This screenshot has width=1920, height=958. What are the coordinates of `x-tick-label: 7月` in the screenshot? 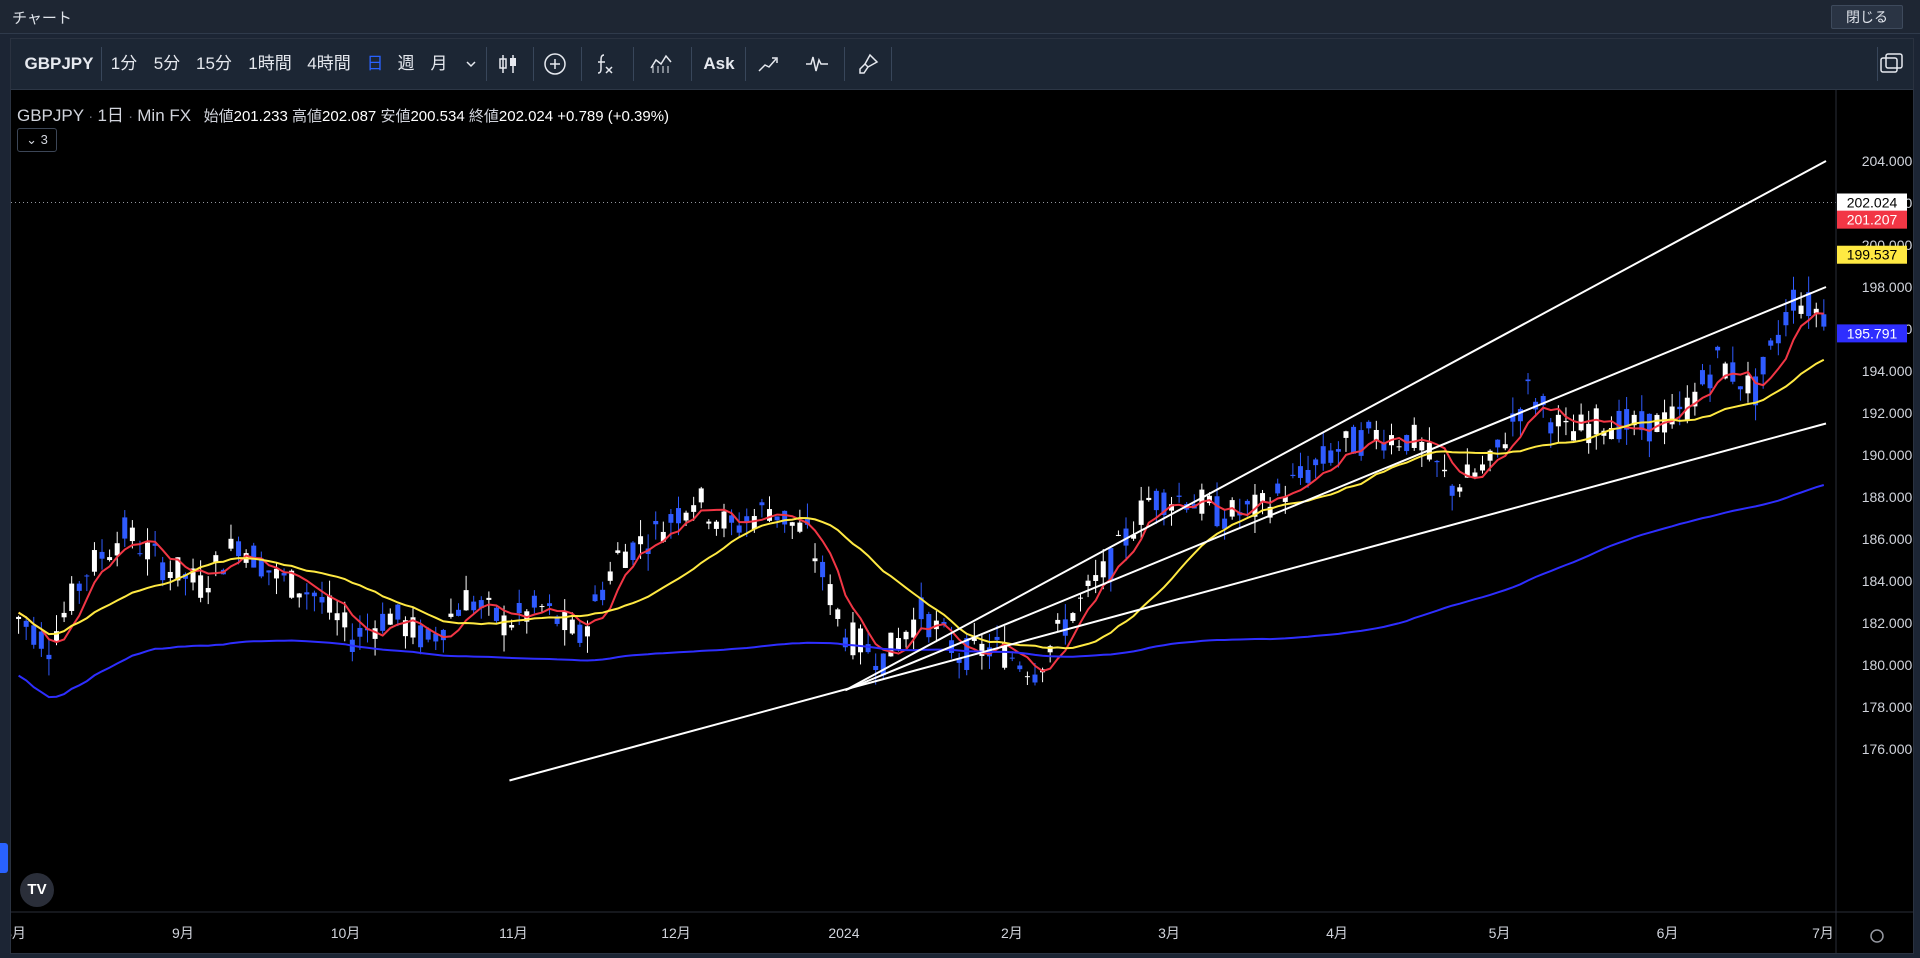 It's located at (1823, 933).